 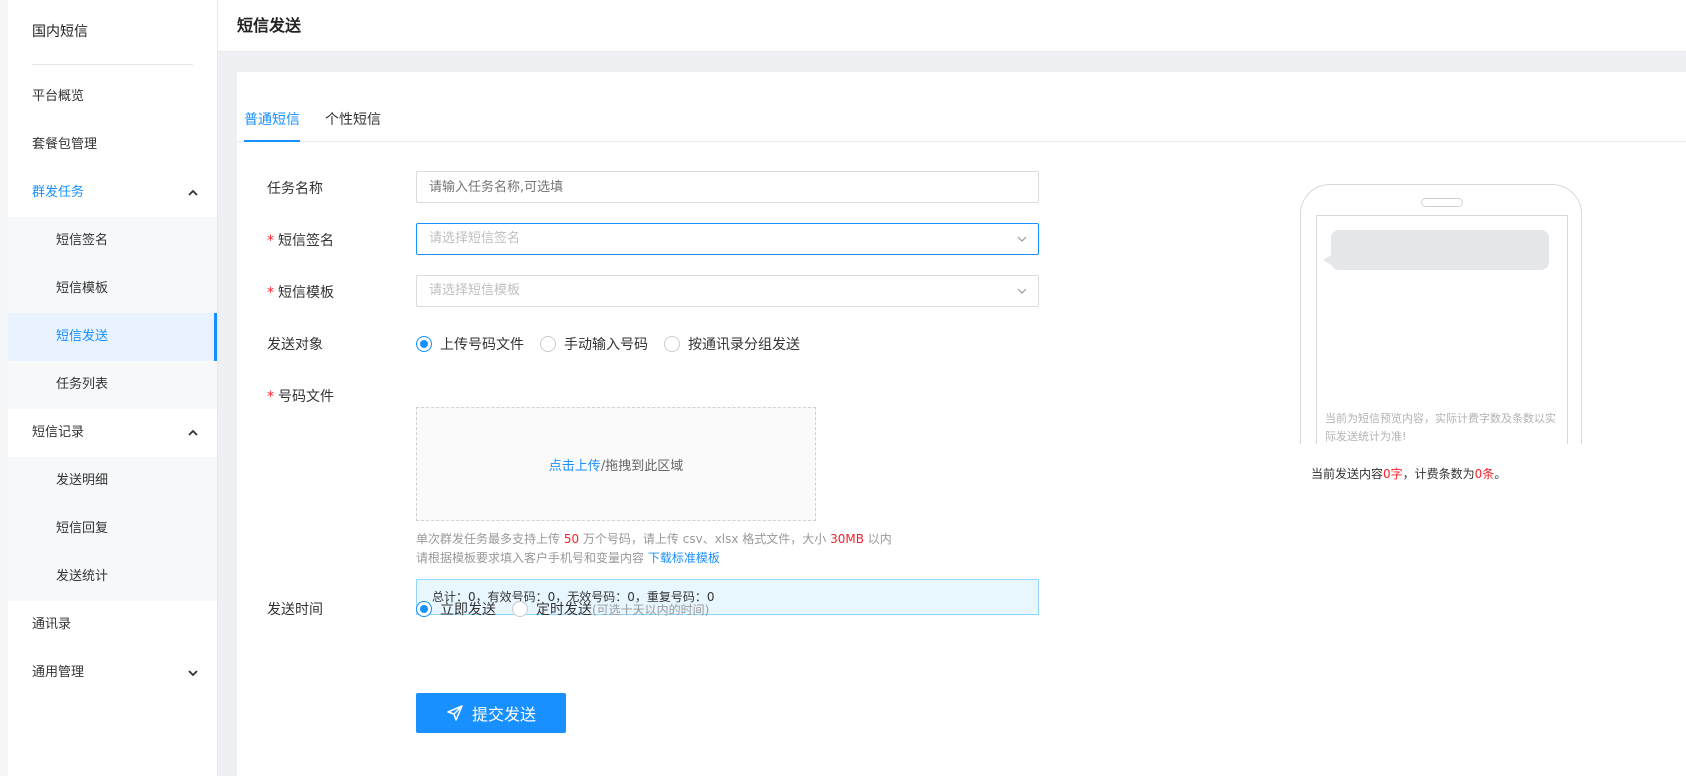 I want to click on task-name-input, so click(x=727, y=187).